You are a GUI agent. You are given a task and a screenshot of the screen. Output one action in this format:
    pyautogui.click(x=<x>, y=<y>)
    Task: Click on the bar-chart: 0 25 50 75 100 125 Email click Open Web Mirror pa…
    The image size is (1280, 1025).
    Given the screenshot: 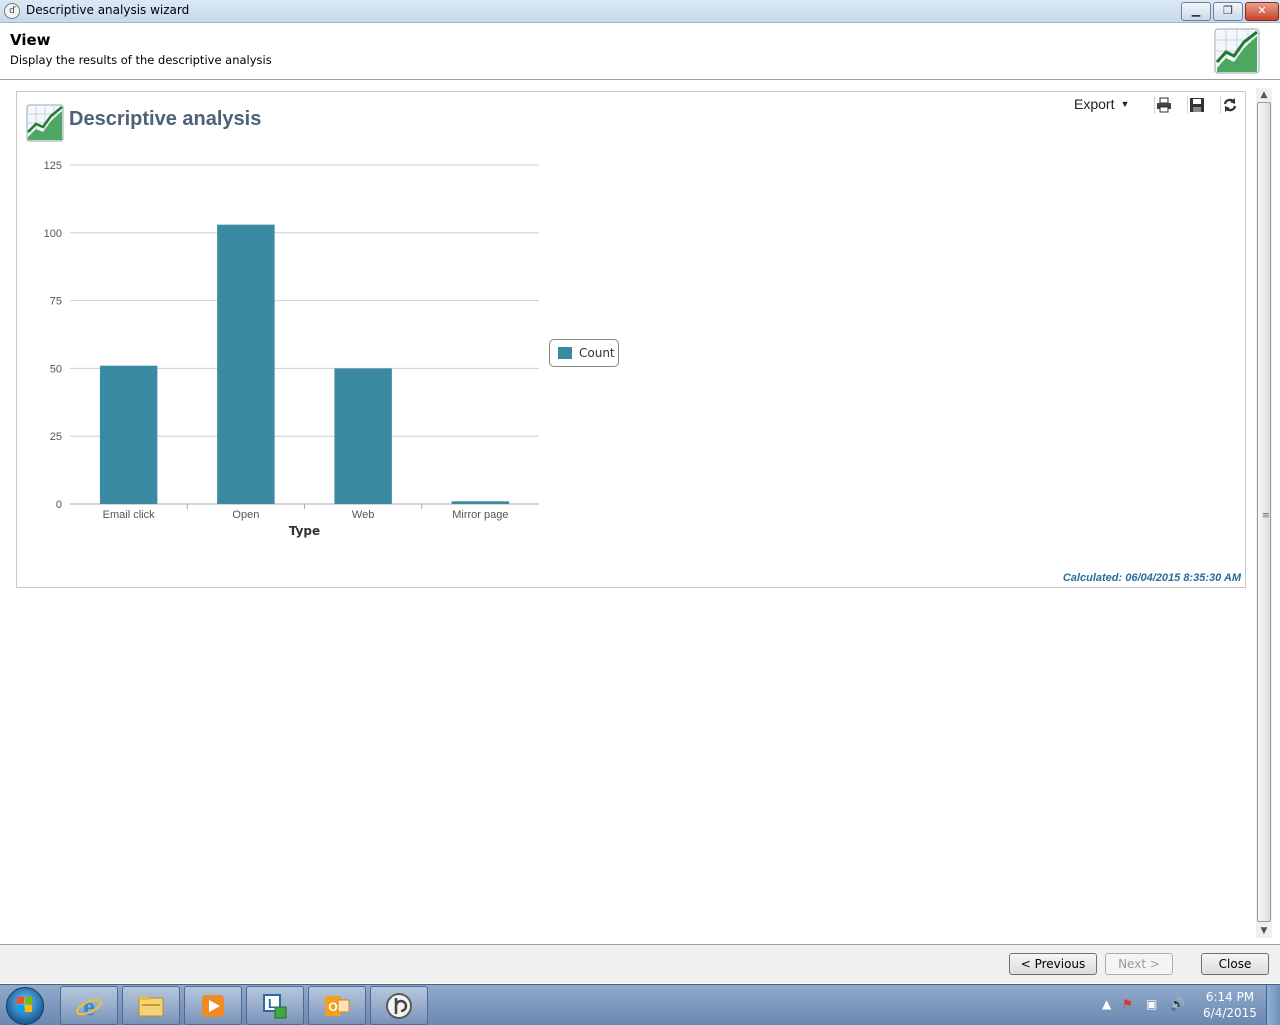 What is the action you would take?
    pyautogui.click(x=291, y=349)
    